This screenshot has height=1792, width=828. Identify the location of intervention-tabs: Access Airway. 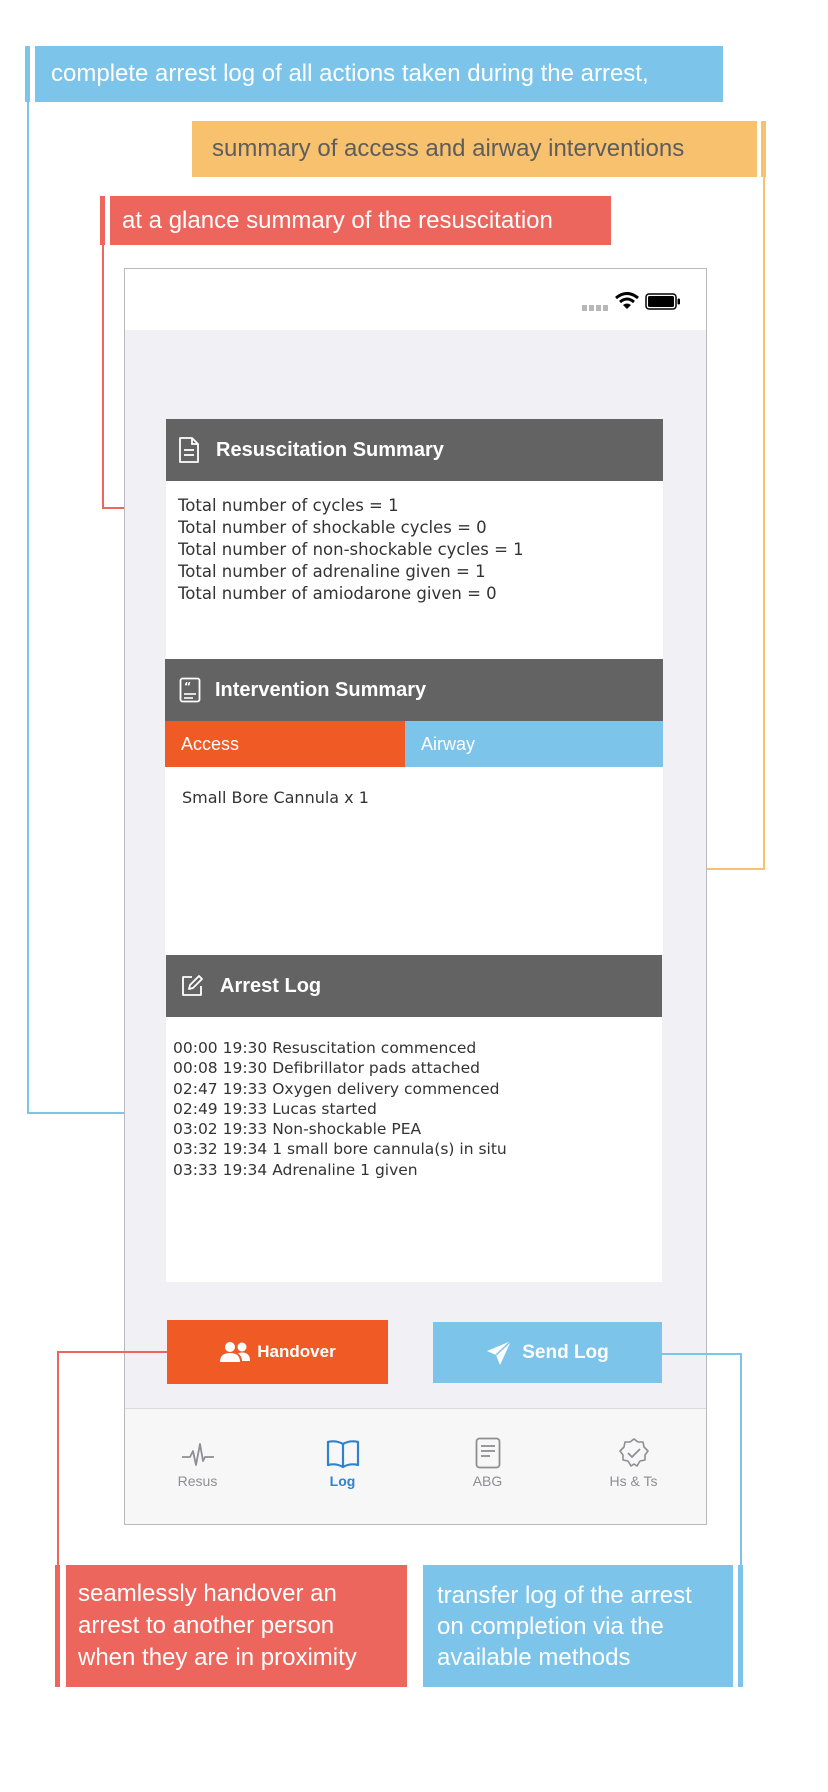
(414, 744).